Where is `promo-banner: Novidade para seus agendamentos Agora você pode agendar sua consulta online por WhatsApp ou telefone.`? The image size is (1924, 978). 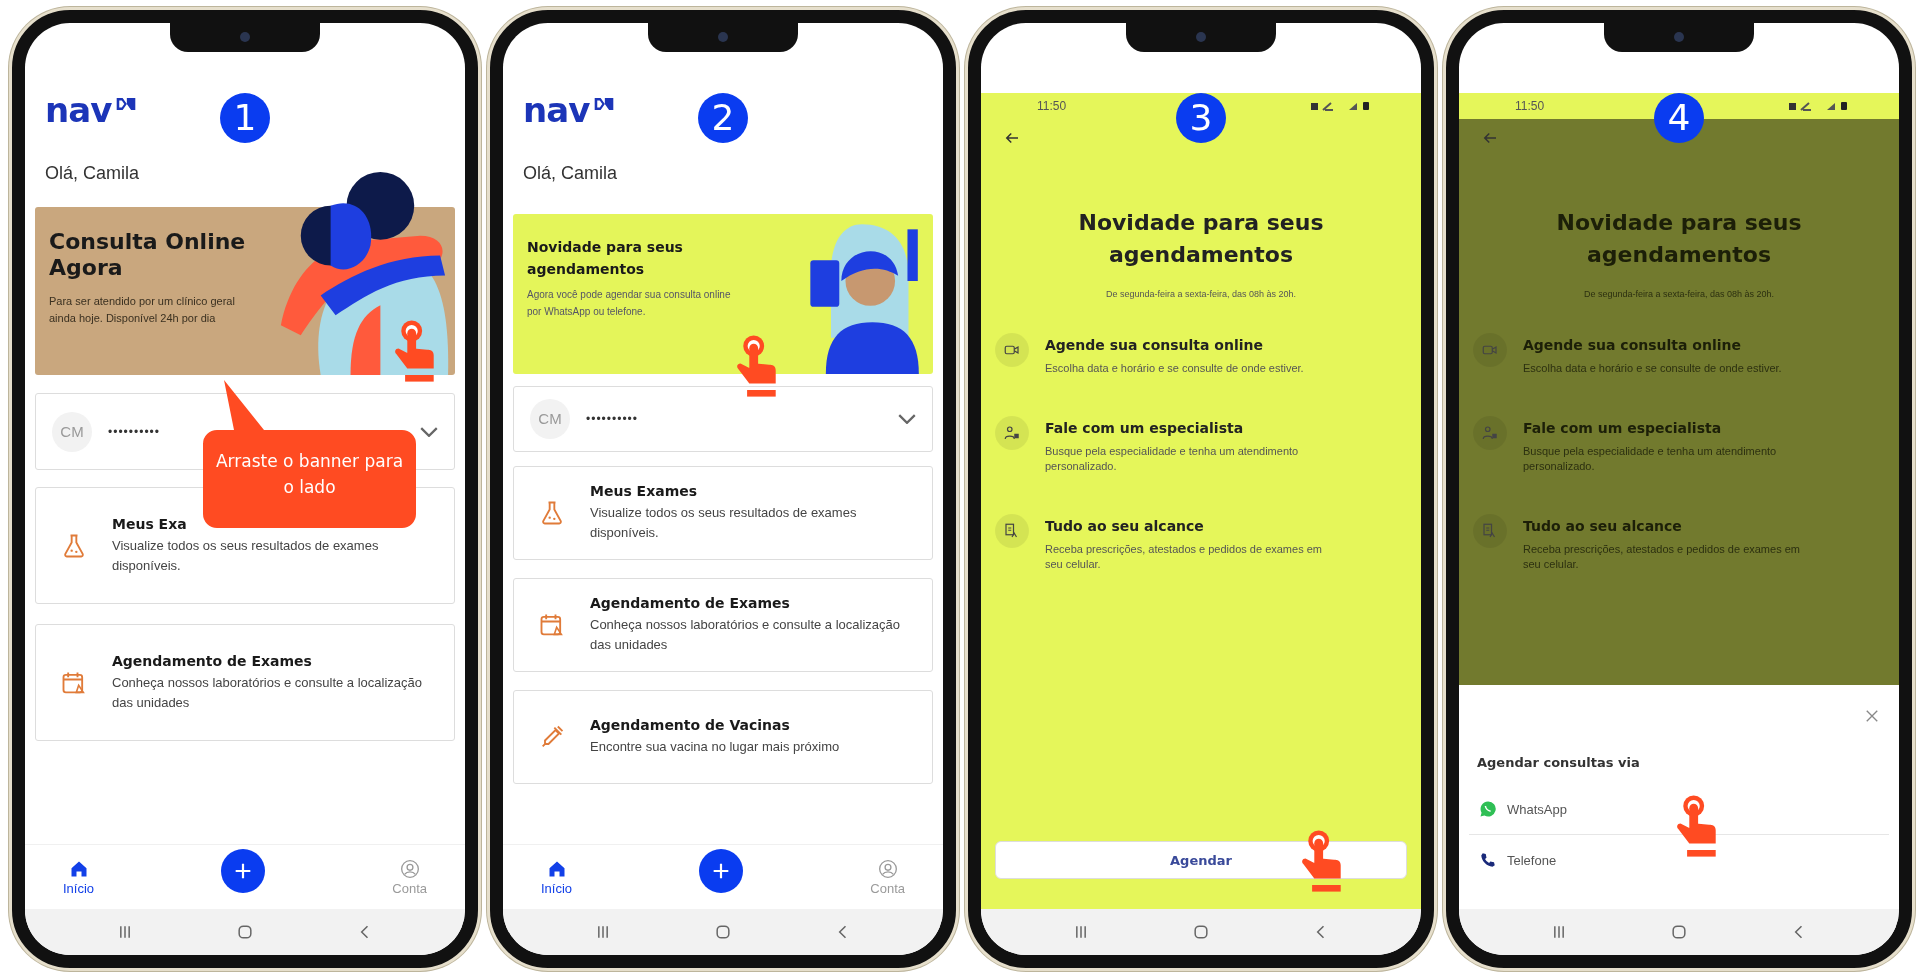 promo-banner: Novidade para seus agendamentos Agora você pode agendar sua consulta online por WhatsApp ou telefone. is located at coordinates (723, 294).